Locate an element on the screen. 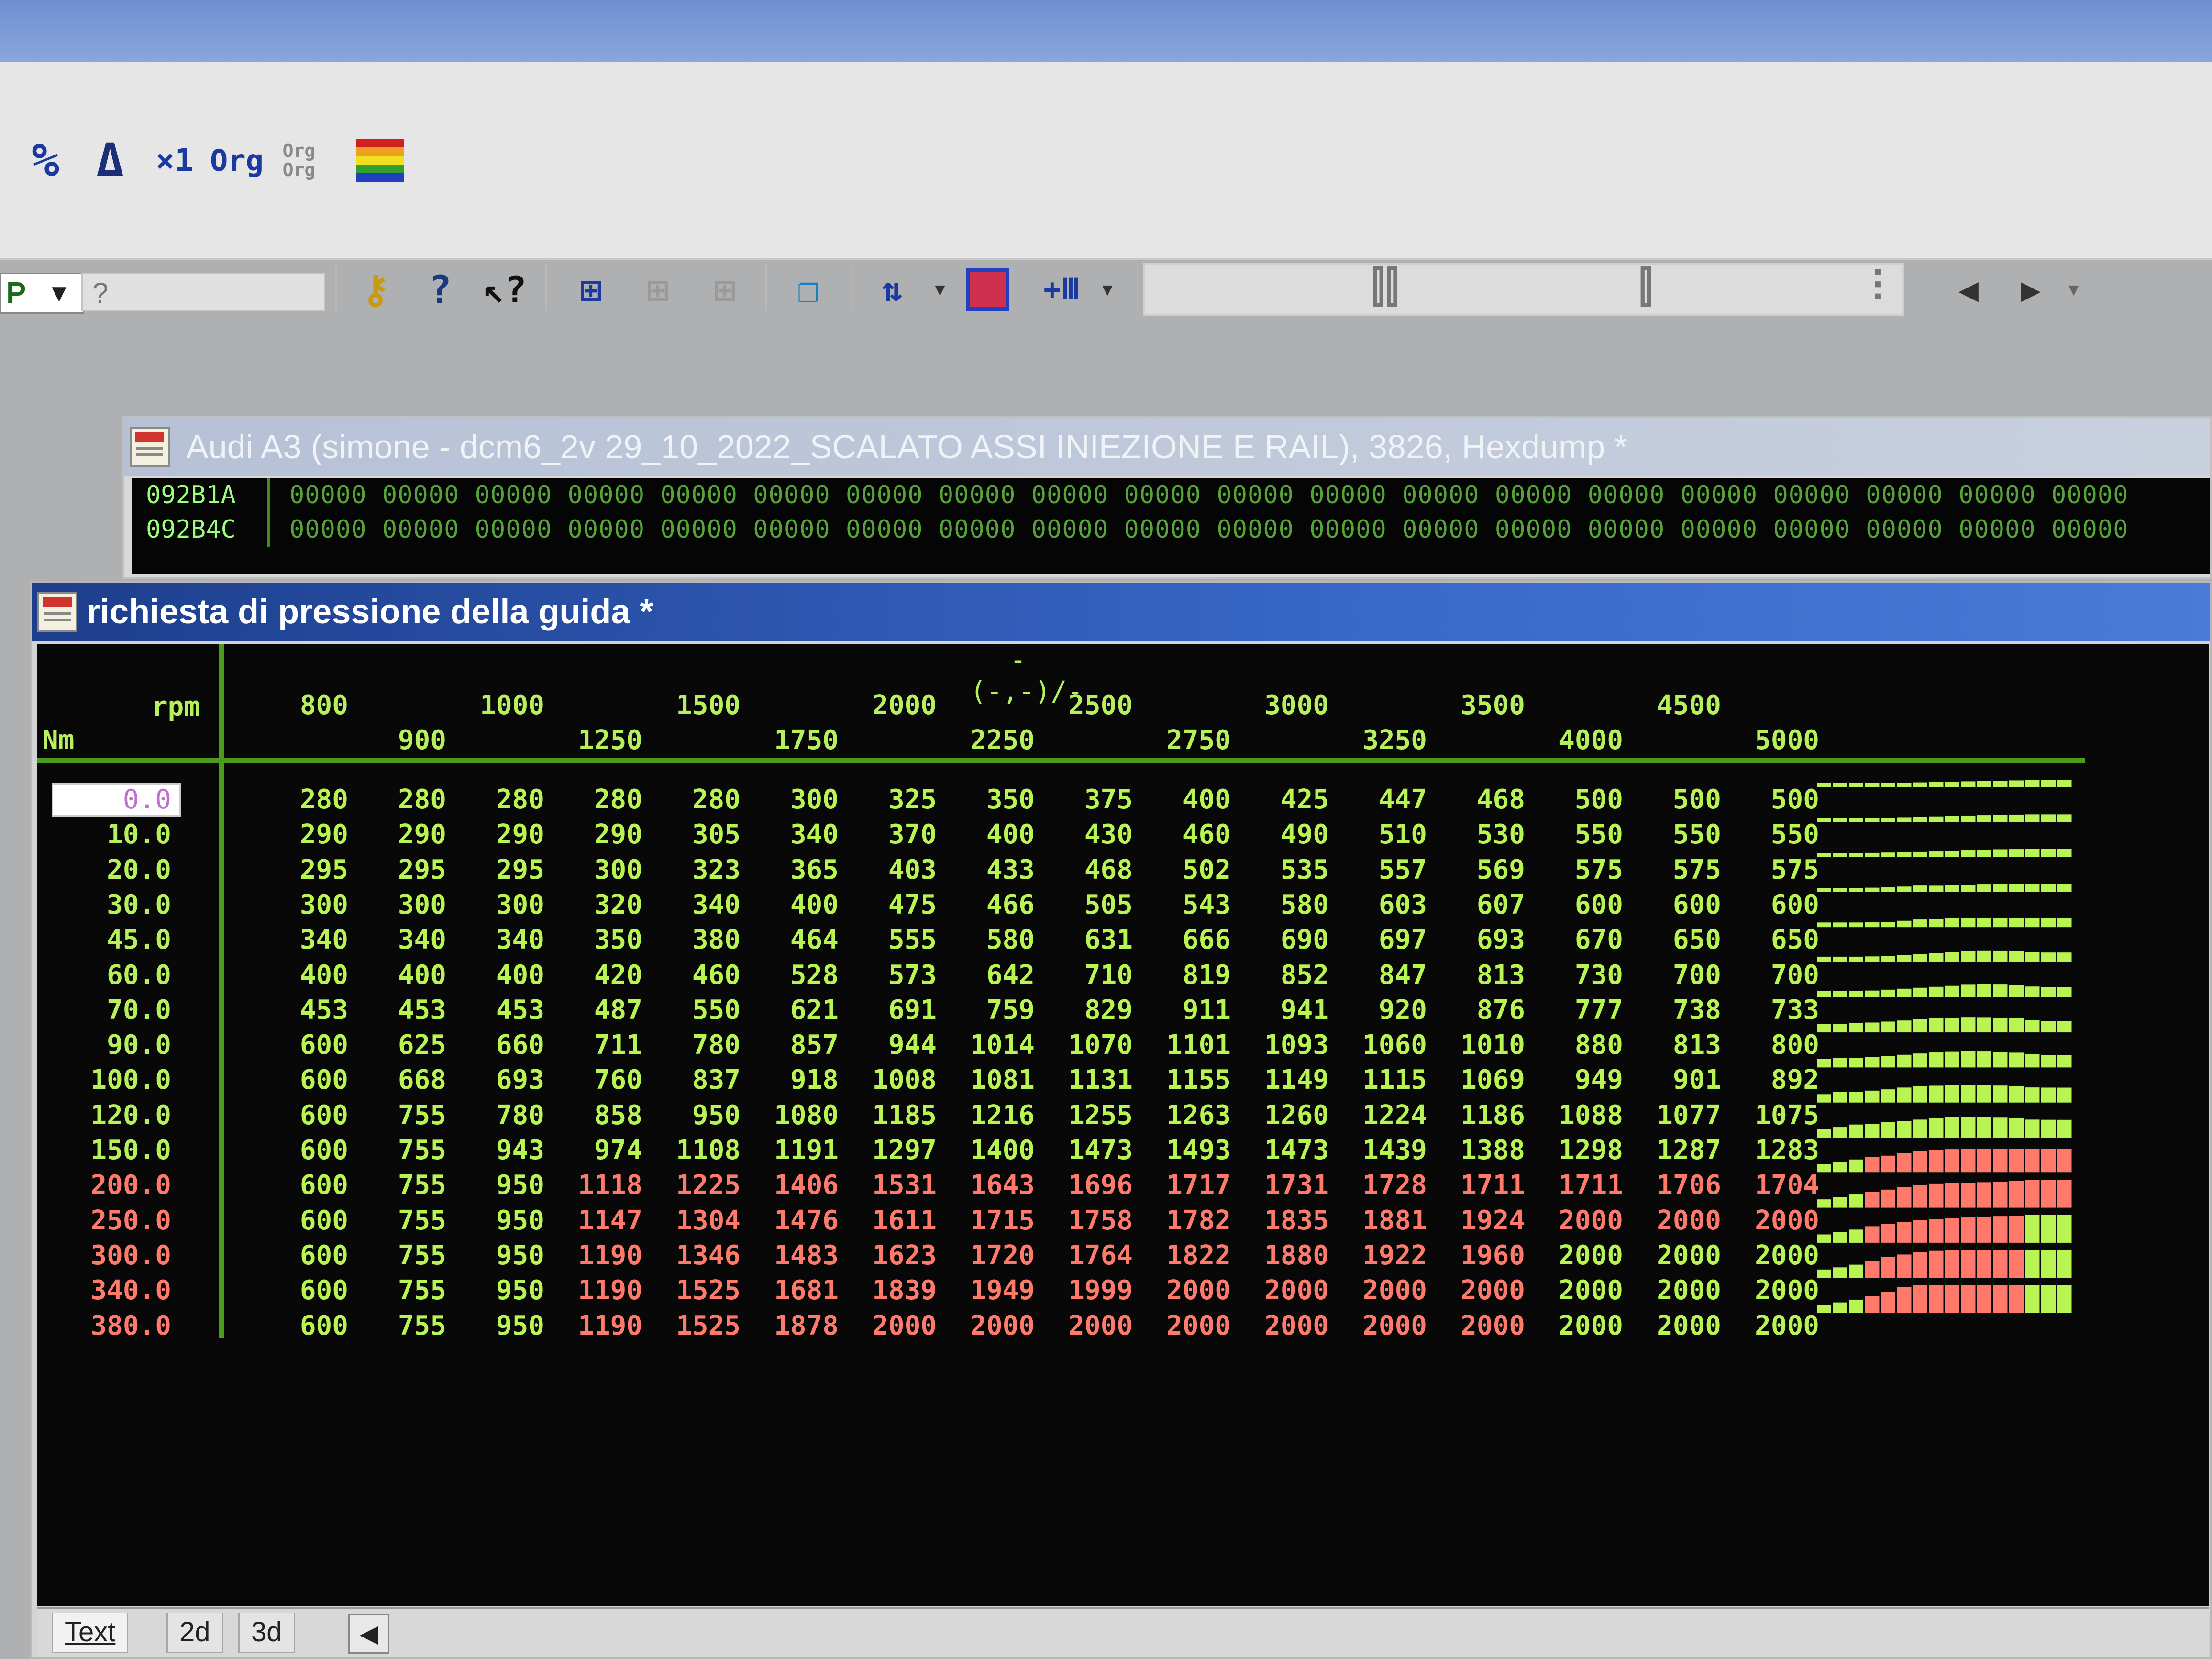 This screenshot has width=2212, height=1659. map-cell: 829 is located at coordinates (1090, 1010).